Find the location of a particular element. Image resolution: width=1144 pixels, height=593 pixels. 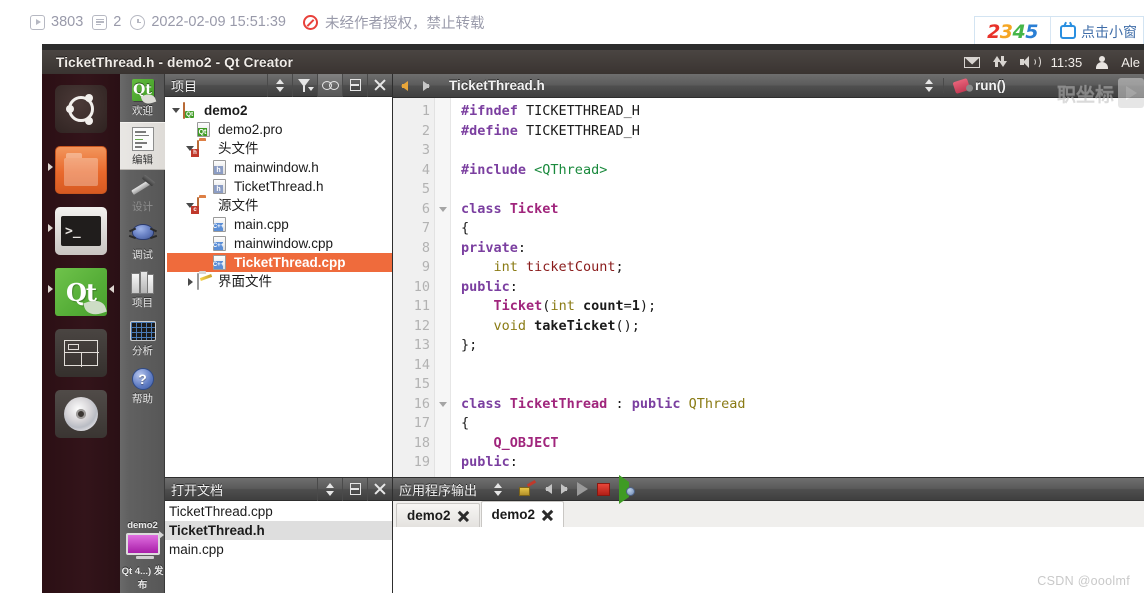

tree-item-mainwindow-h: h mainwindow.h is located at coordinates (279, 167).